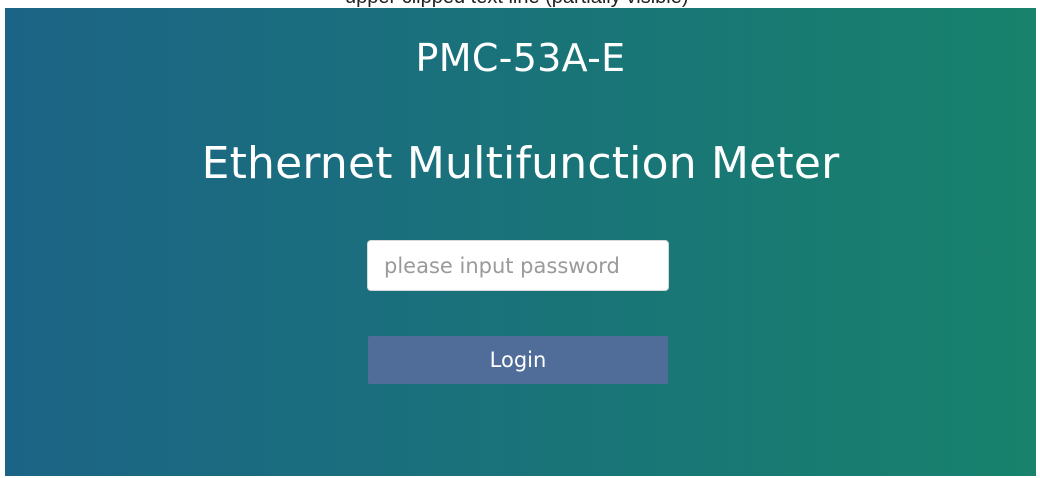 The image size is (1040, 478). I want to click on product-name-heading: Ethernet Multifunction Meter, so click(520, 163).